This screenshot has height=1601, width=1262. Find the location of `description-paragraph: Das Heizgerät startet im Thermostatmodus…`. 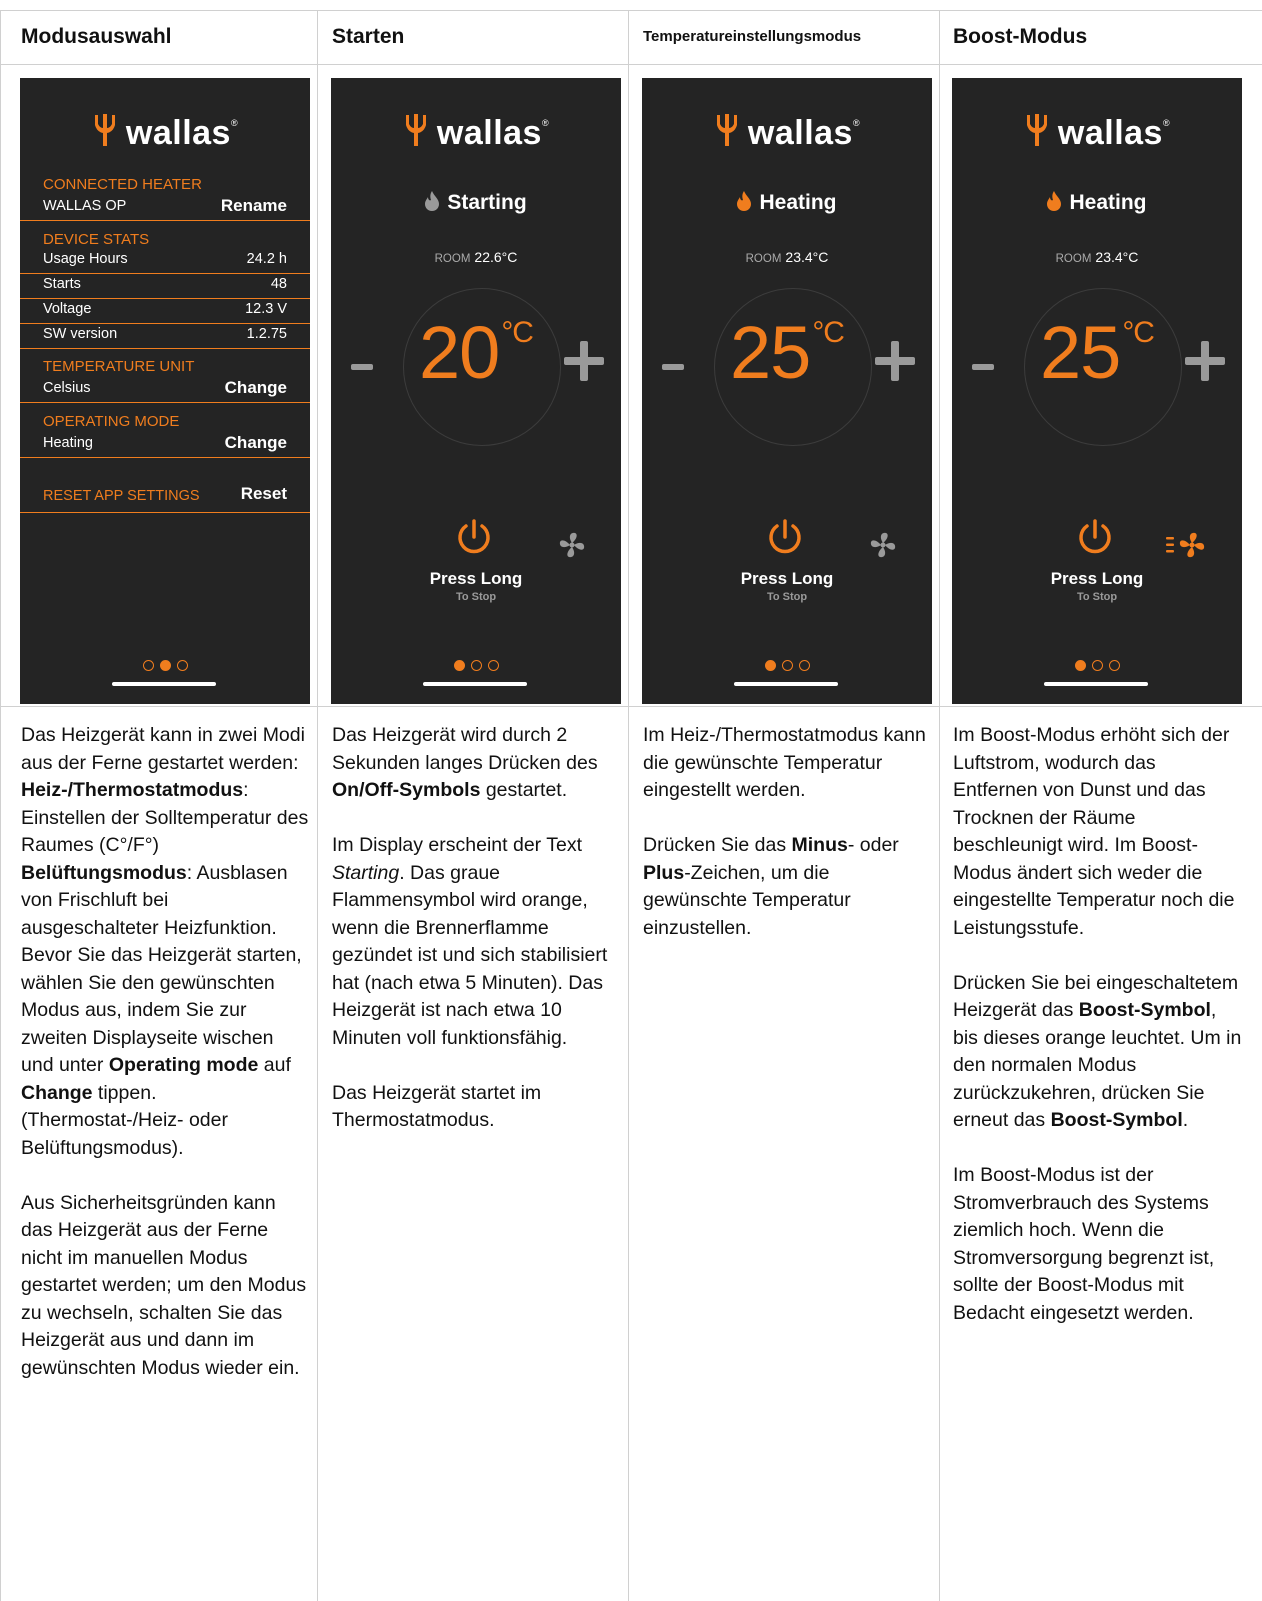

description-paragraph: Das Heizgerät startet im Thermostatmodus… is located at coordinates (477, 1107).